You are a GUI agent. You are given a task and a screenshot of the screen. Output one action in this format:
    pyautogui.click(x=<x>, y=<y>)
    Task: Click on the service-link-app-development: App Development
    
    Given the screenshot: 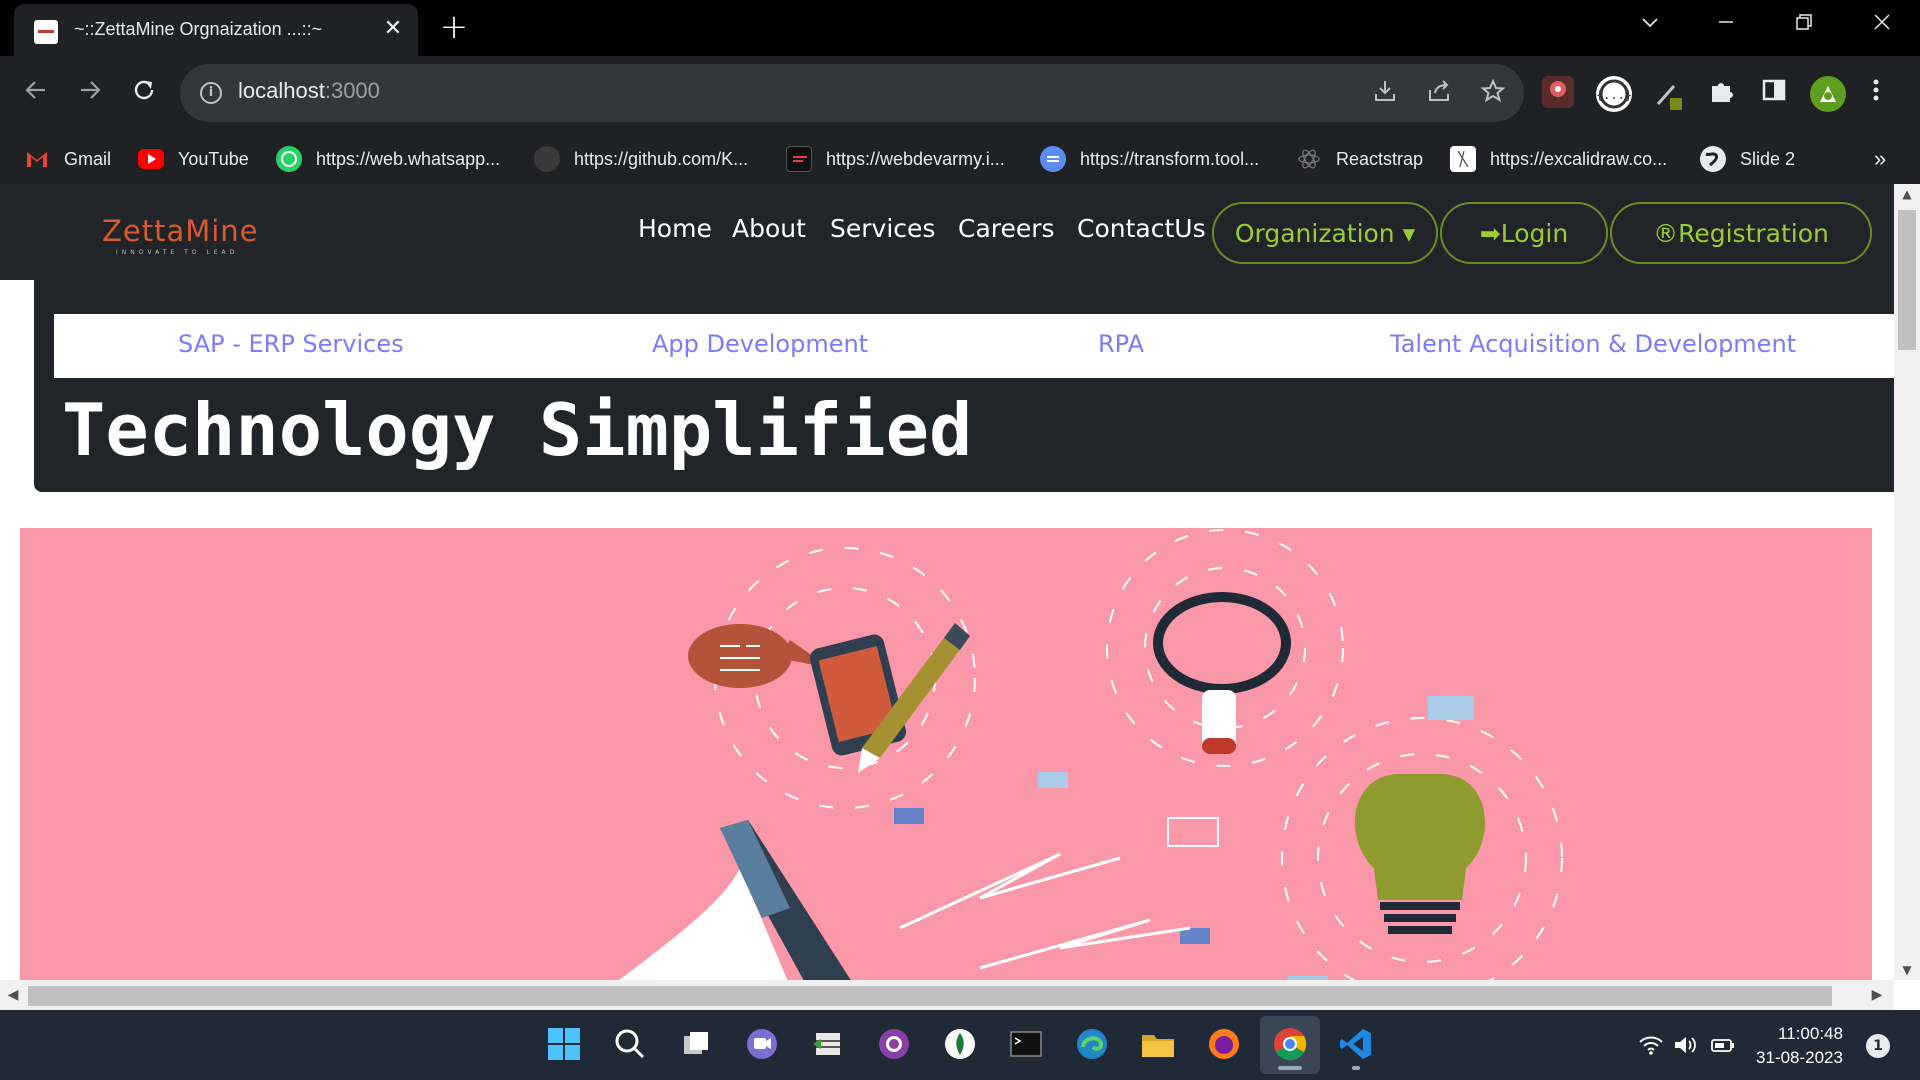 What is the action you would take?
    pyautogui.click(x=760, y=344)
    